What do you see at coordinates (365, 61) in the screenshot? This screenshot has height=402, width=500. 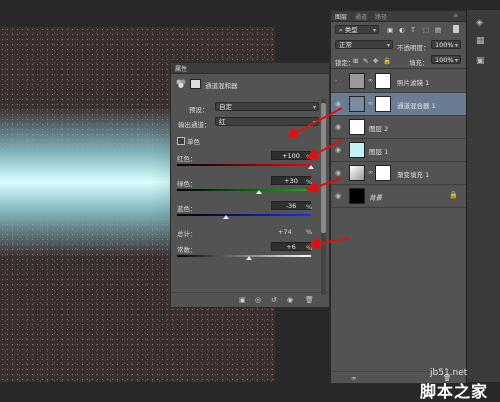 I see `lock-image-icon: ✎` at bounding box center [365, 61].